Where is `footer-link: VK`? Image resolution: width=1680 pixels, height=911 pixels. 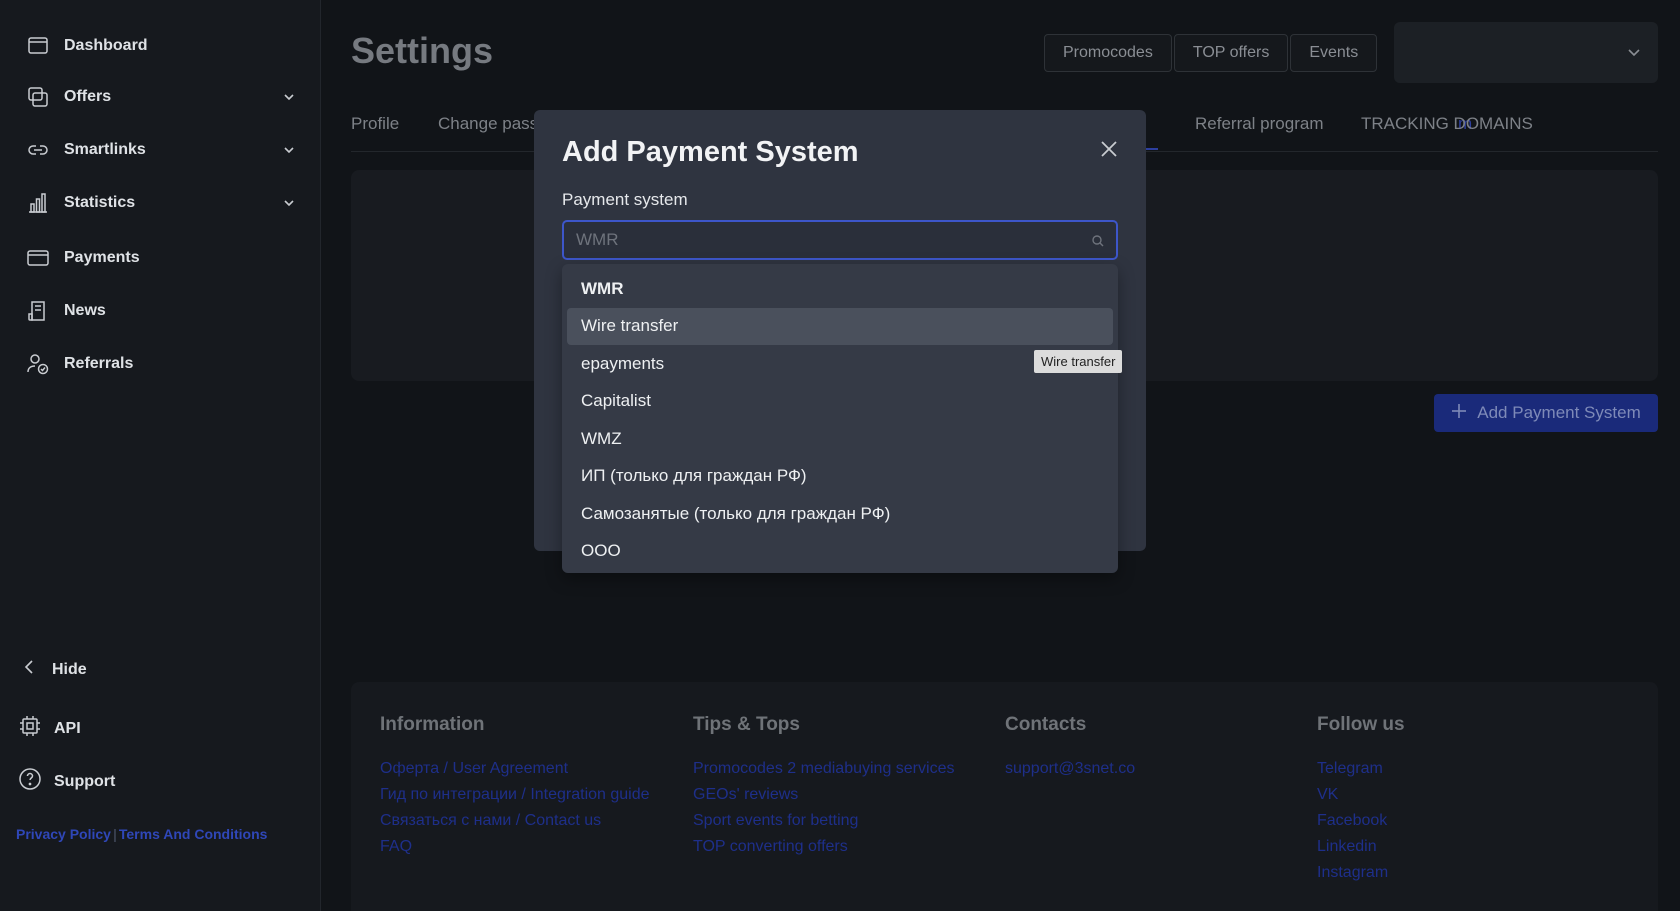 footer-link: VK is located at coordinates (1361, 795).